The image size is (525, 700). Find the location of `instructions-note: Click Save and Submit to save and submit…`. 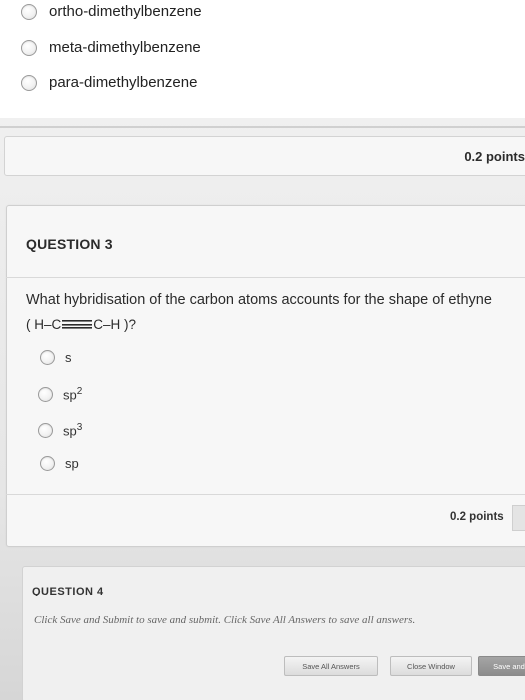

instructions-note: Click Save and Submit to save and submit… is located at coordinates (225, 620).